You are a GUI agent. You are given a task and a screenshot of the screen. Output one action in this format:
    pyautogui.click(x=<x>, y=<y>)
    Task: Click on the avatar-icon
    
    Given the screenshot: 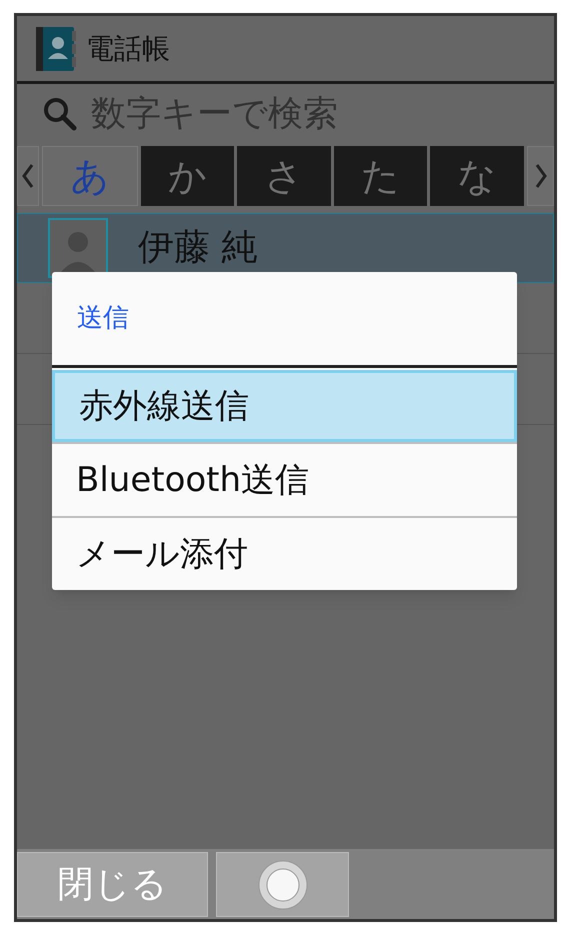 What is the action you would take?
    pyautogui.click(x=78, y=248)
    